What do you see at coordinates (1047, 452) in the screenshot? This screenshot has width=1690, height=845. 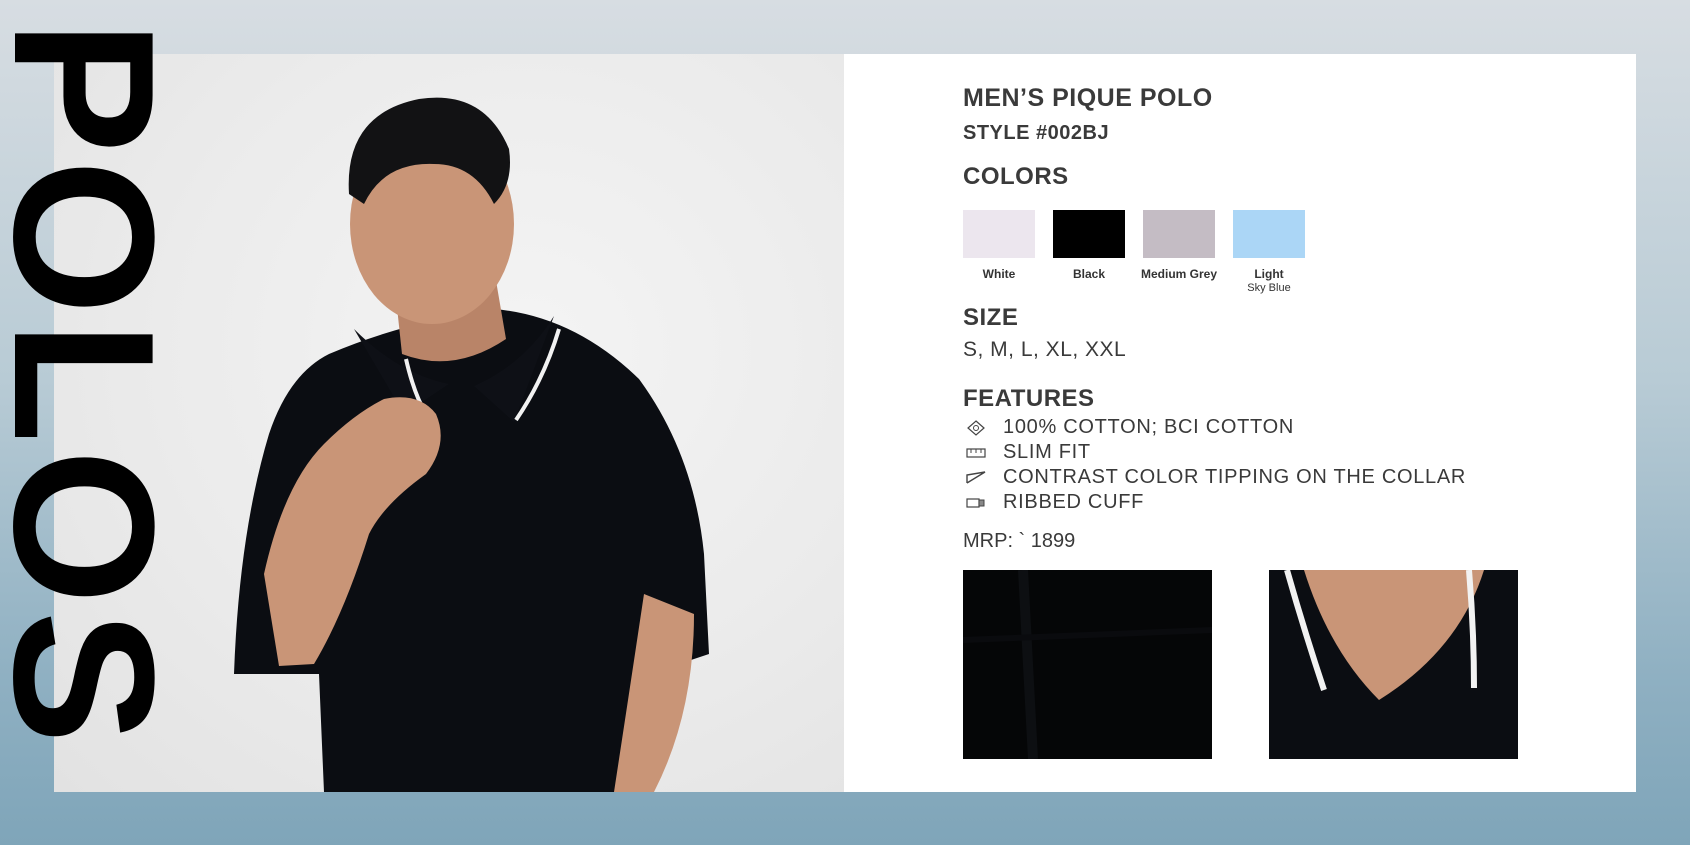 I see `feature-text: SLIM FIT` at bounding box center [1047, 452].